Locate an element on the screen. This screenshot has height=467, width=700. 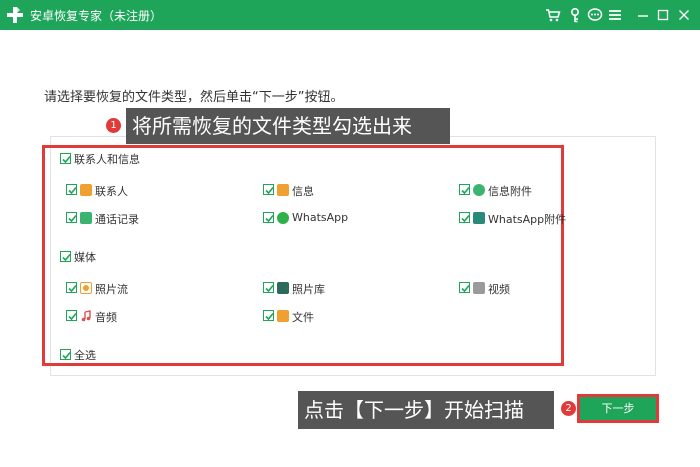
message-icon is located at coordinates (283, 190).